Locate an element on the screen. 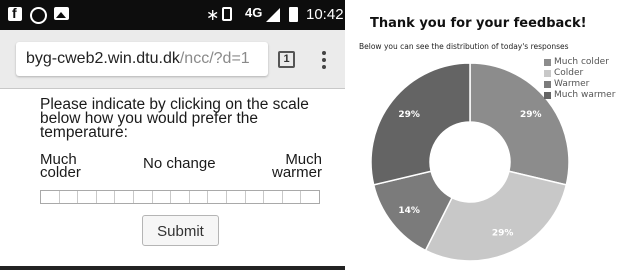  signal-icon is located at coordinates (273, 15).